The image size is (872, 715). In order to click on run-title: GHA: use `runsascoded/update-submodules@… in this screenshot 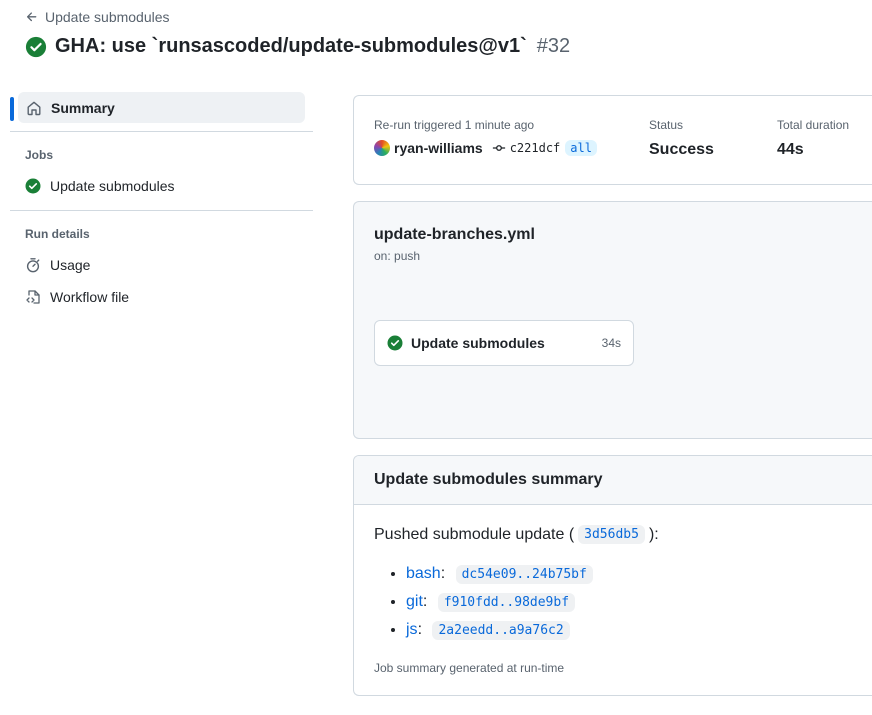, I will do `click(291, 46)`.